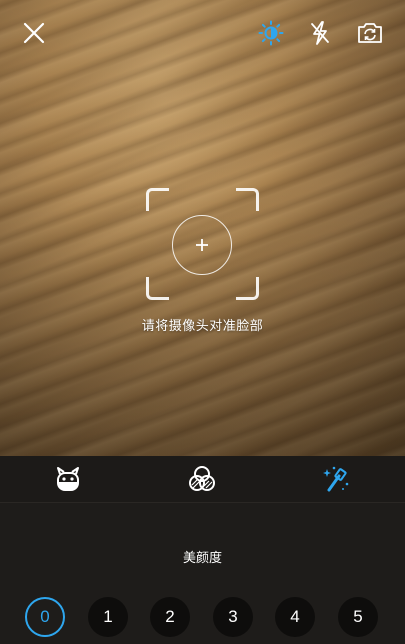 The height and width of the screenshot is (644, 405). What do you see at coordinates (233, 617) in the screenshot?
I see `beauty-level-3: 3` at bounding box center [233, 617].